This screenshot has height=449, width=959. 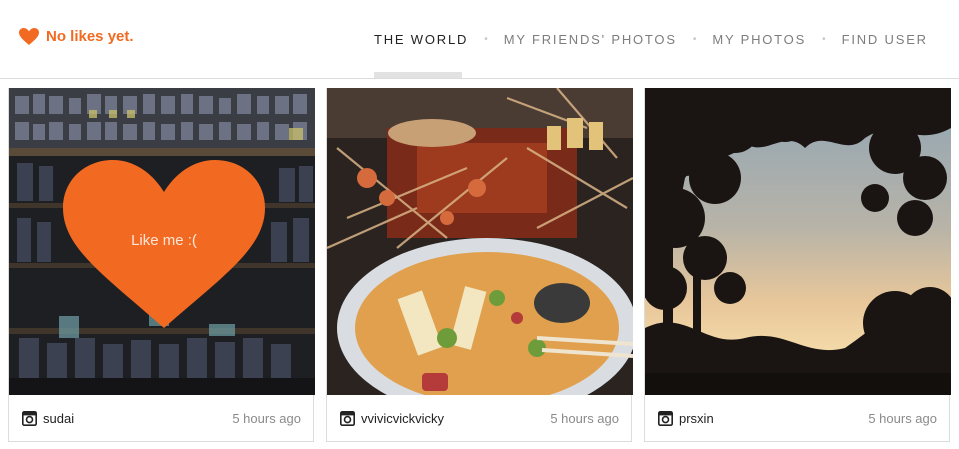 What do you see at coordinates (696, 418) in the screenshot?
I see `username: prsxin` at bounding box center [696, 418].